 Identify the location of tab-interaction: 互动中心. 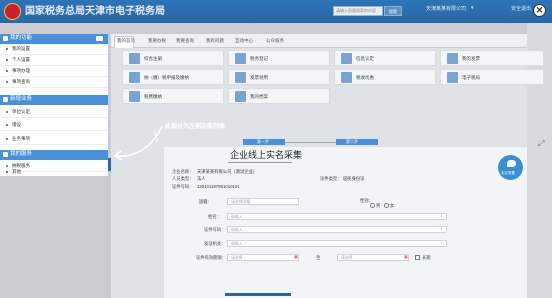
(244, 41).